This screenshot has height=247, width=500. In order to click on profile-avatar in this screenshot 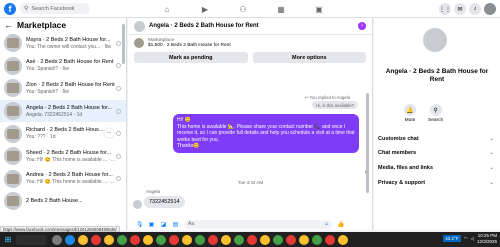, I will do `click(490, 9)`.